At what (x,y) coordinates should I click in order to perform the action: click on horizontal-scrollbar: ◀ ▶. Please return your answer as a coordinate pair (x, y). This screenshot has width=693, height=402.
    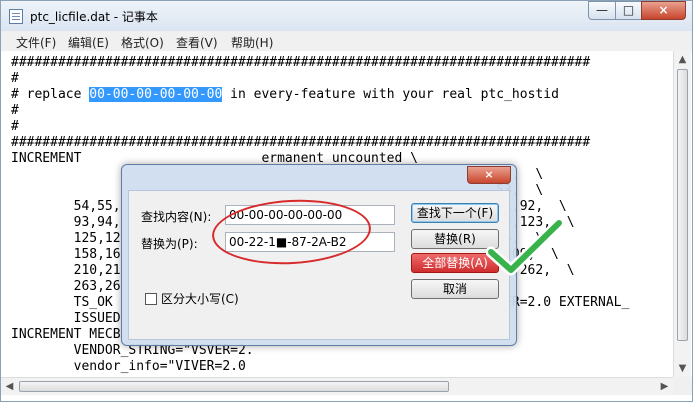
    Looking at the image, I should click on (337, 386).